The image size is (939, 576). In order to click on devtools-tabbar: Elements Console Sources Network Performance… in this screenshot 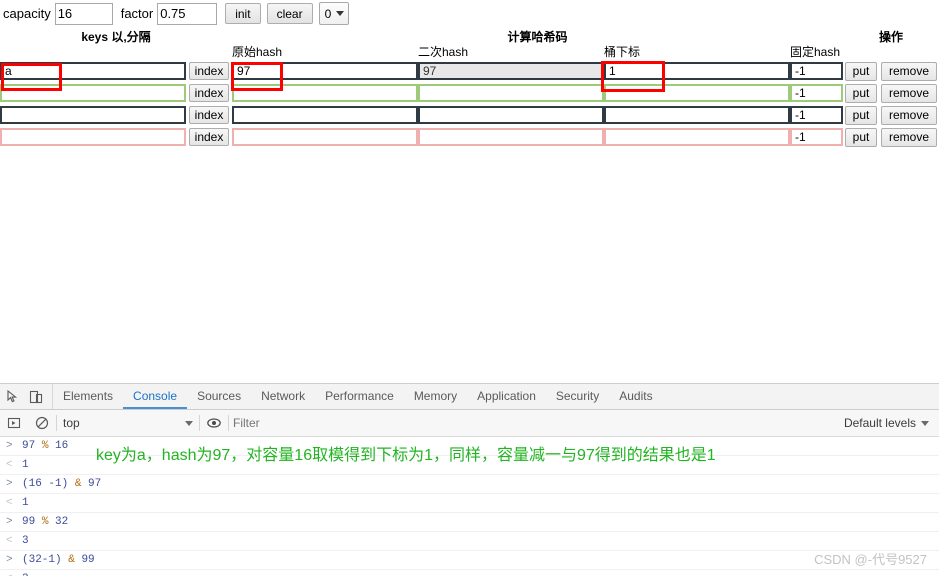, I will do `click(469, 397)`.